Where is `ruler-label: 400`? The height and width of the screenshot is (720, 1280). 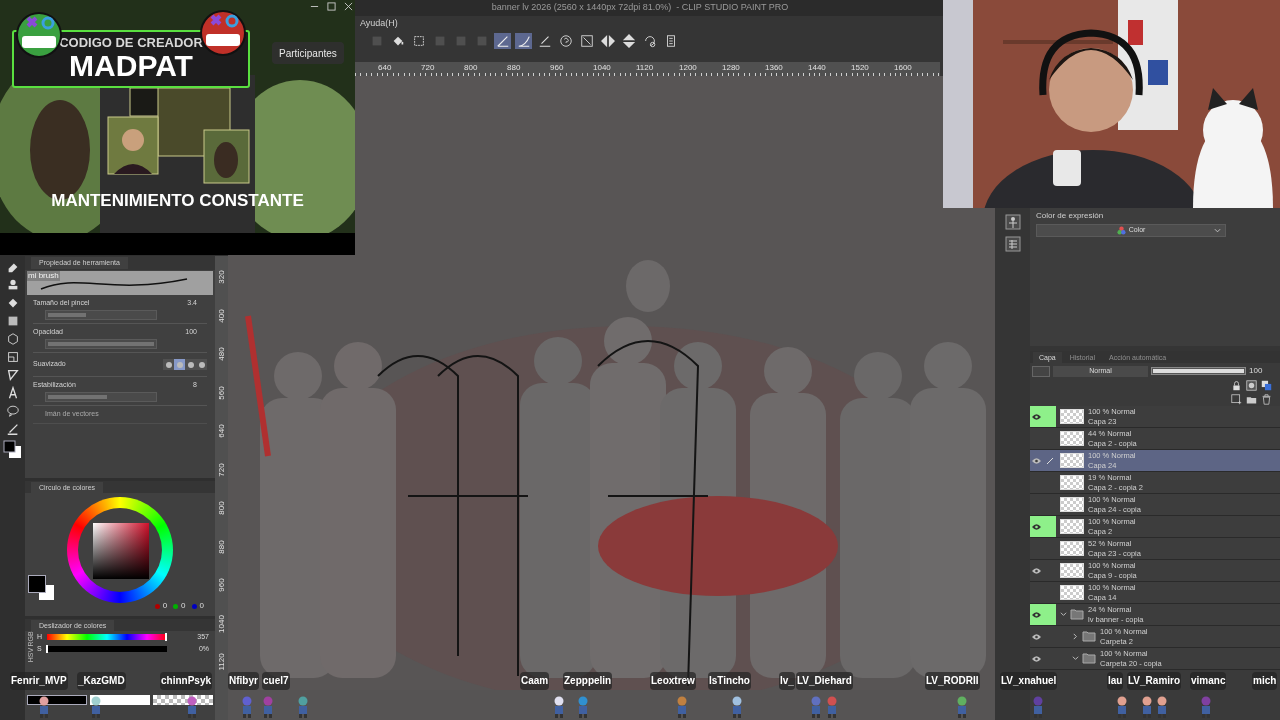
ruler-label: 400 is located at coordinates (221, 315).